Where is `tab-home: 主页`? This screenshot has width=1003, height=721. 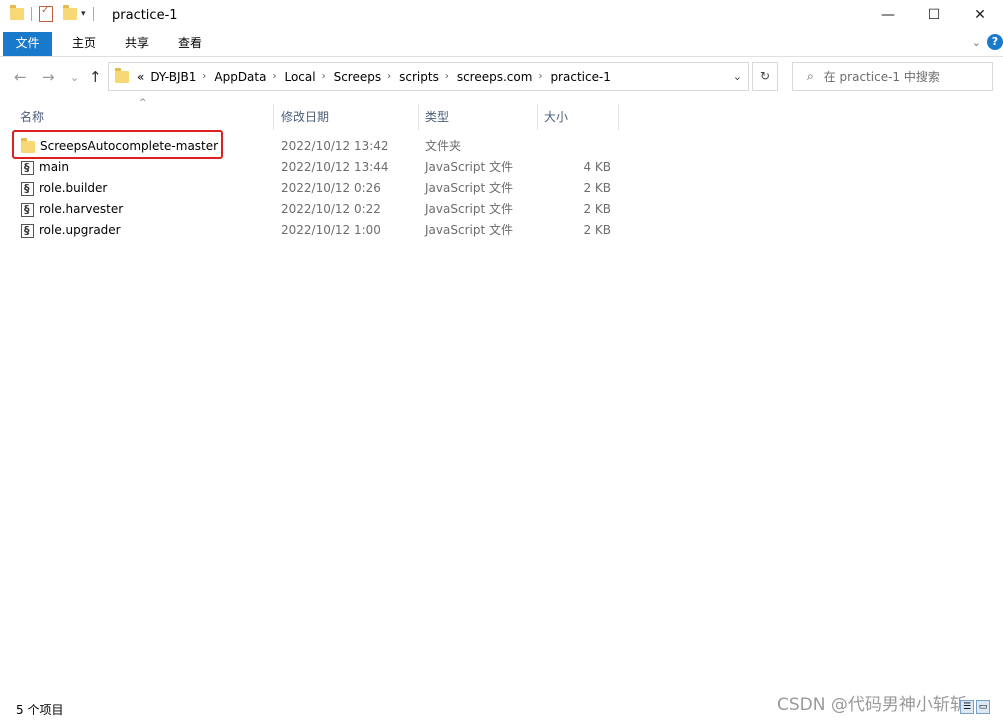
tab-home: 主页 is located at coordinates (84, 44).